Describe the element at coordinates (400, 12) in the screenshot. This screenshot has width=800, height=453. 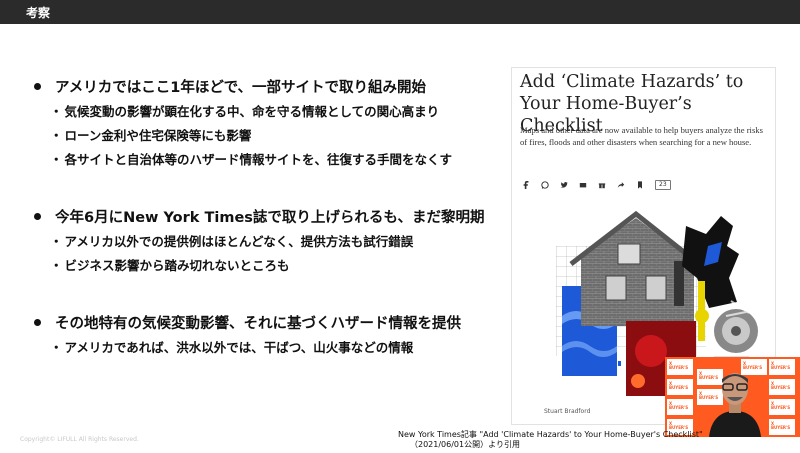
I see `header-bar: 考察` at that location.